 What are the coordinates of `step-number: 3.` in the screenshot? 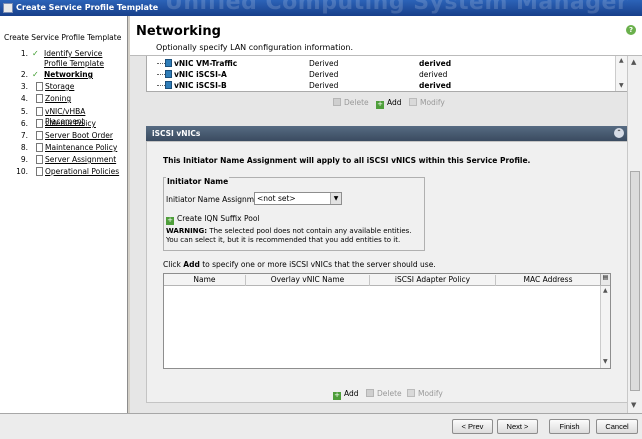 It's located at (24, 86).